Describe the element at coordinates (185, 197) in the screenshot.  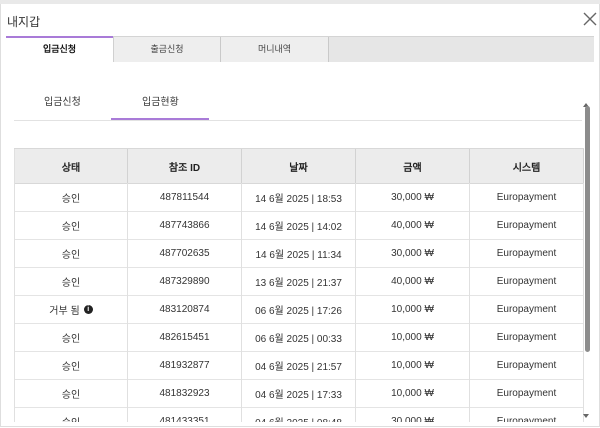
I see `cell-reference-id: 487811544` at that location.